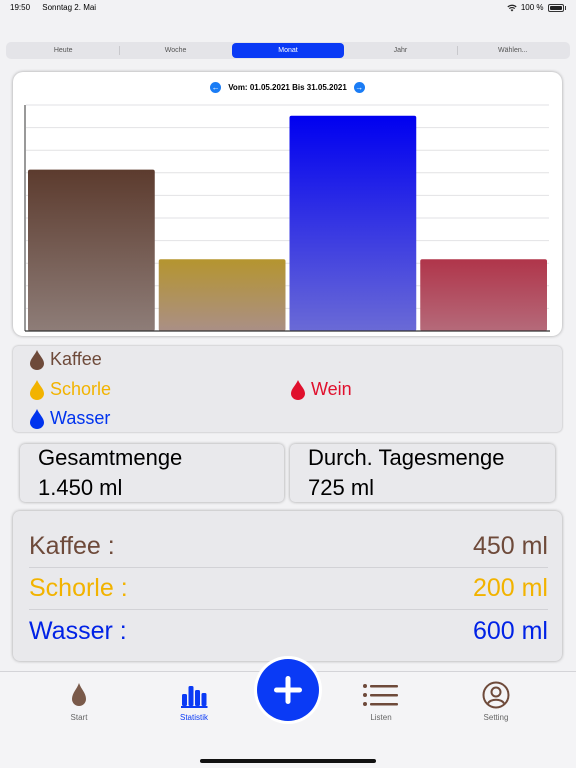 The width and height of the screenshot is (576, 768). What do you see at coordinates (69, 7) in the screenshot?
I see `status-date: Sonntag 2. Mai` at bounding box center [69, 7].